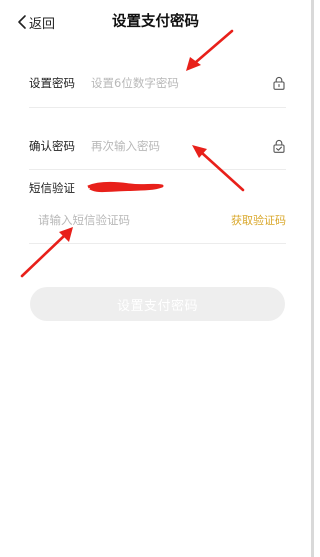 The height and width of the screenshot is (557, 320). I want to click on get-code-button: 获取验证码, so click(258, 220).